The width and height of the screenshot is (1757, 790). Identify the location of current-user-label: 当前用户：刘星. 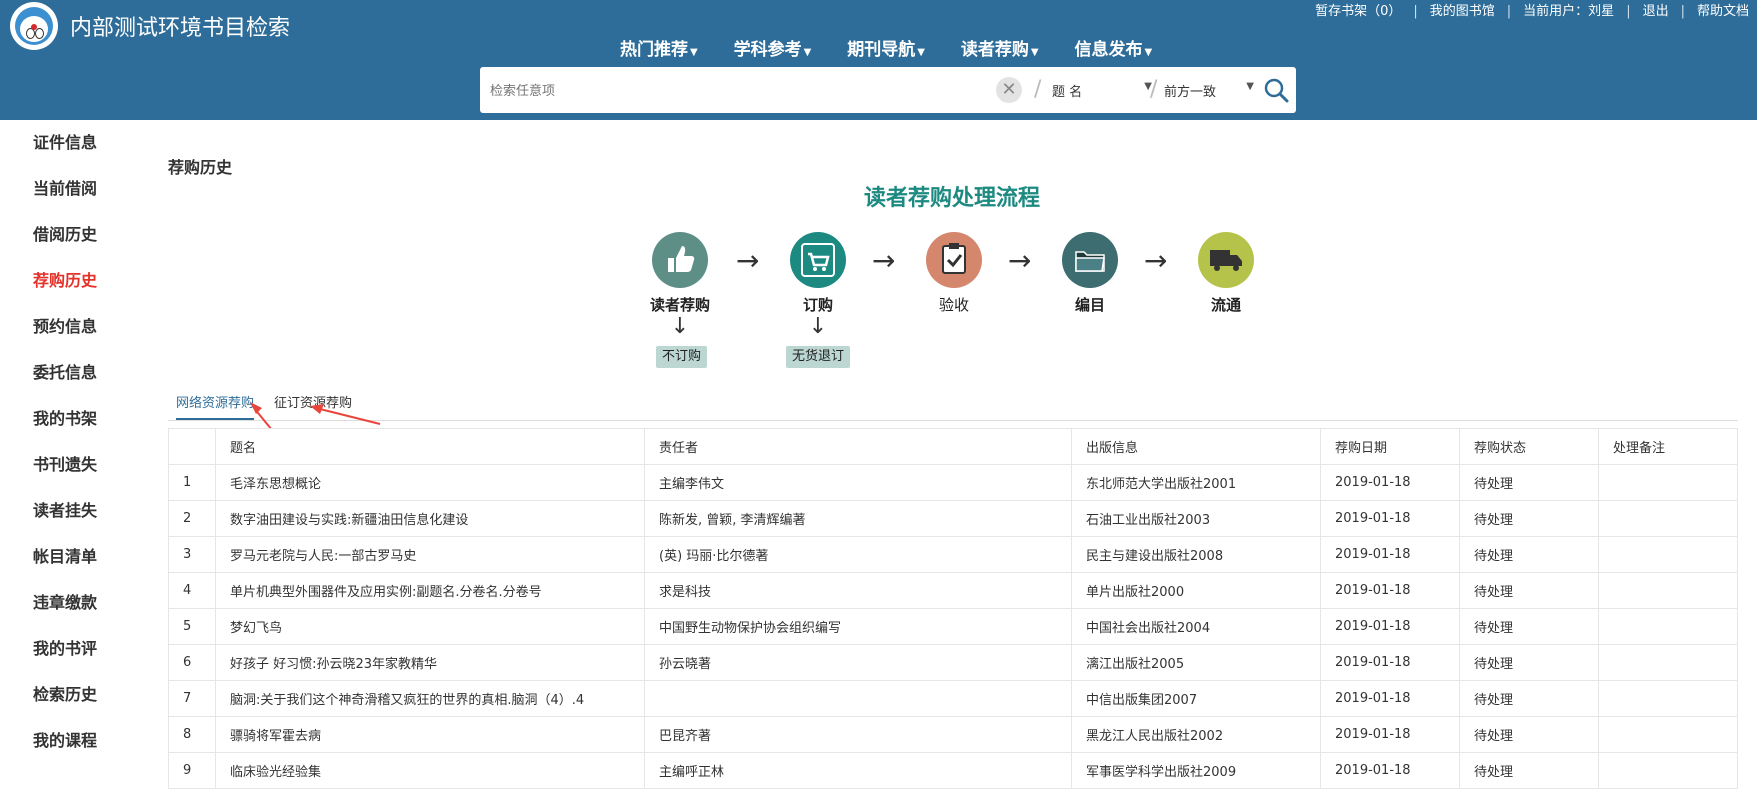
(1569, 11).